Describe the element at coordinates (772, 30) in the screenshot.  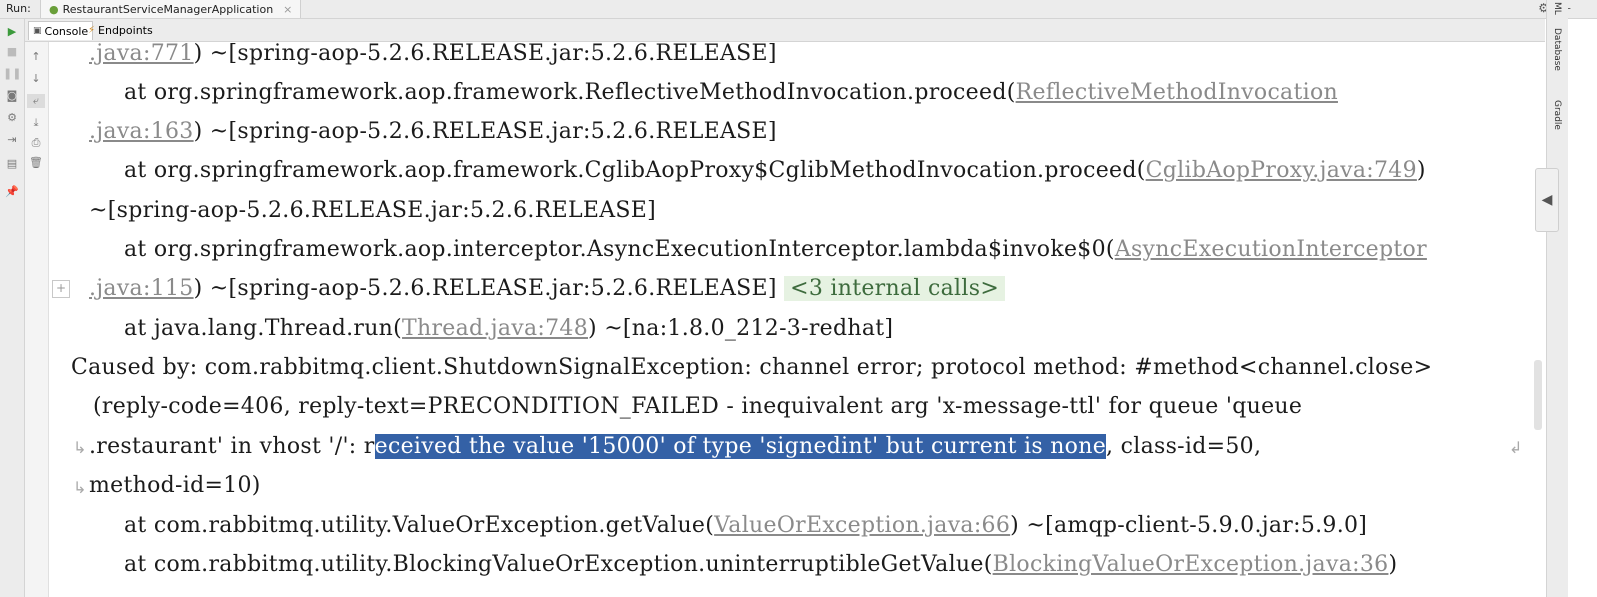
I see `console-tabbar: ▣ Console ⚡ Endpoints` at that location.